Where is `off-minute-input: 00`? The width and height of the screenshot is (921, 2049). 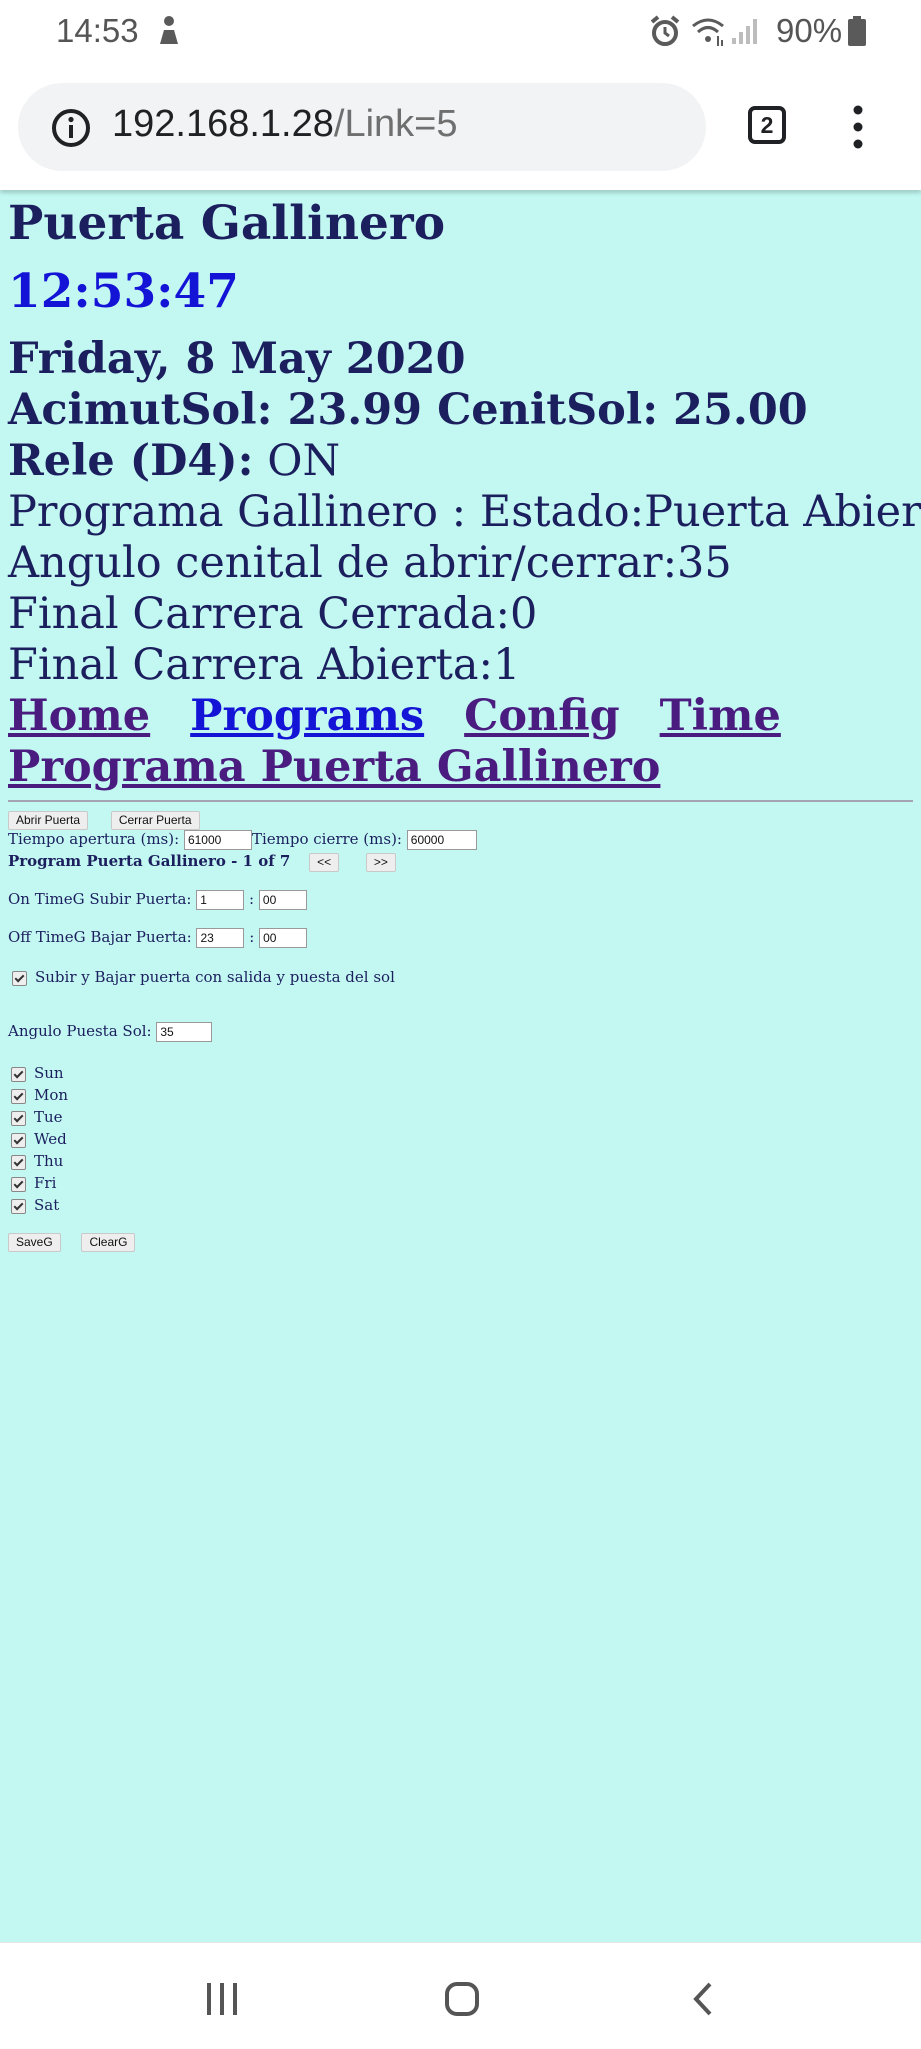
off-minute-input: 00 is located at coordinates (283, 938).